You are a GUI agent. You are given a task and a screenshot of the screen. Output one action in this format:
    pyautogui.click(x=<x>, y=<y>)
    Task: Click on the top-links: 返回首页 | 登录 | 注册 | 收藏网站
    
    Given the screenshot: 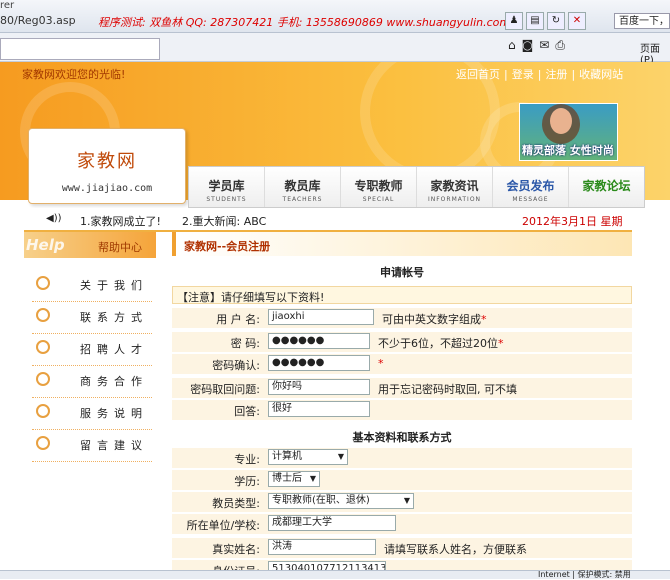 What is the action you would take?
    pyautogui.click(x=540, y=74)
    